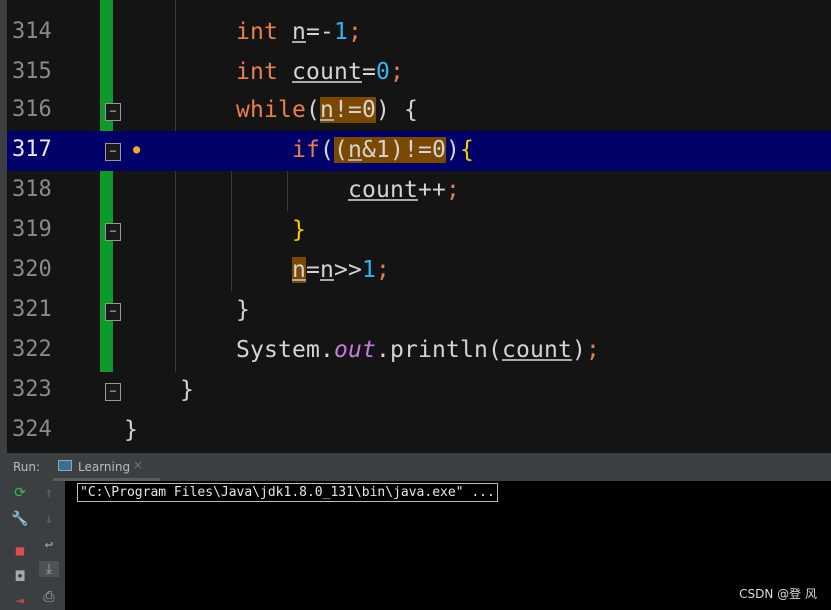 The height and width of the screenshot is (610, 831). Describe the element at coordinates (106, 467) in the screenshot. I see `tab-learning: Learning ×` at that location.